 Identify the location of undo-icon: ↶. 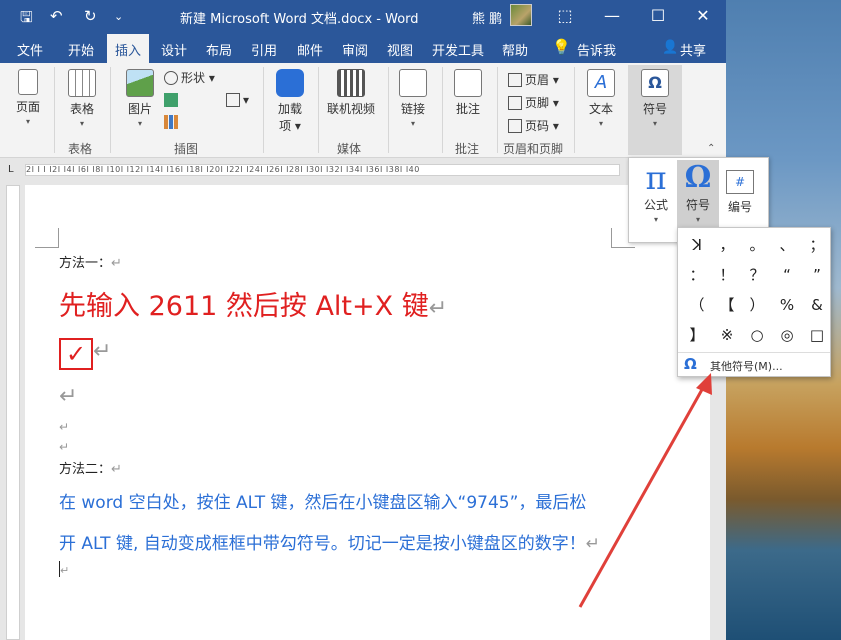
(56, 16).